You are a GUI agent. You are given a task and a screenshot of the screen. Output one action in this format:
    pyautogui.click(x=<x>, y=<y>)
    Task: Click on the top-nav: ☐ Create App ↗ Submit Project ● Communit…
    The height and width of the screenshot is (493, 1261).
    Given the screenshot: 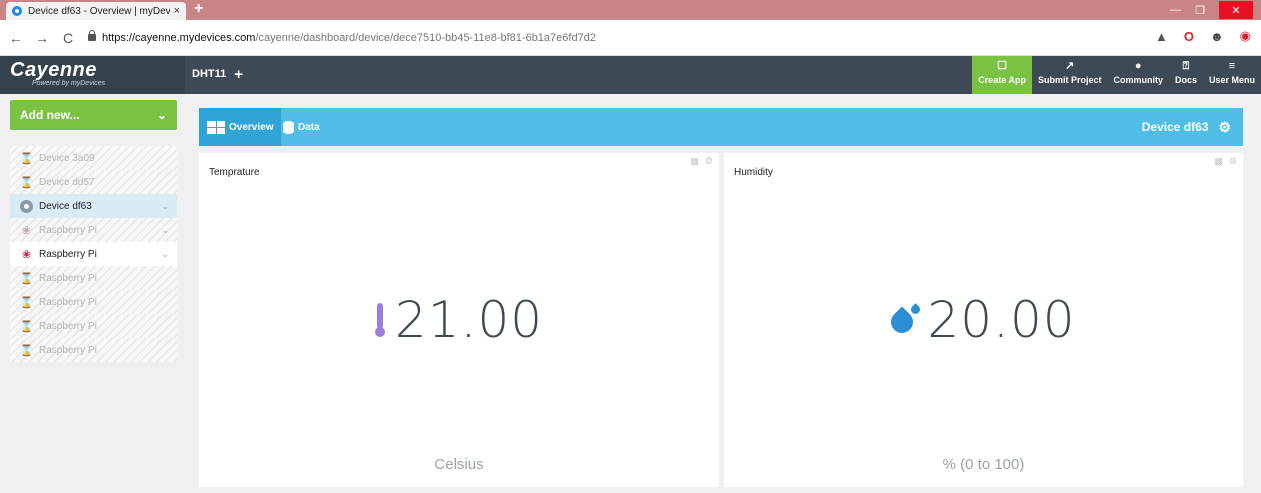 What is the action you would take?
    pyautogui.click(x=1116, y=75)
    